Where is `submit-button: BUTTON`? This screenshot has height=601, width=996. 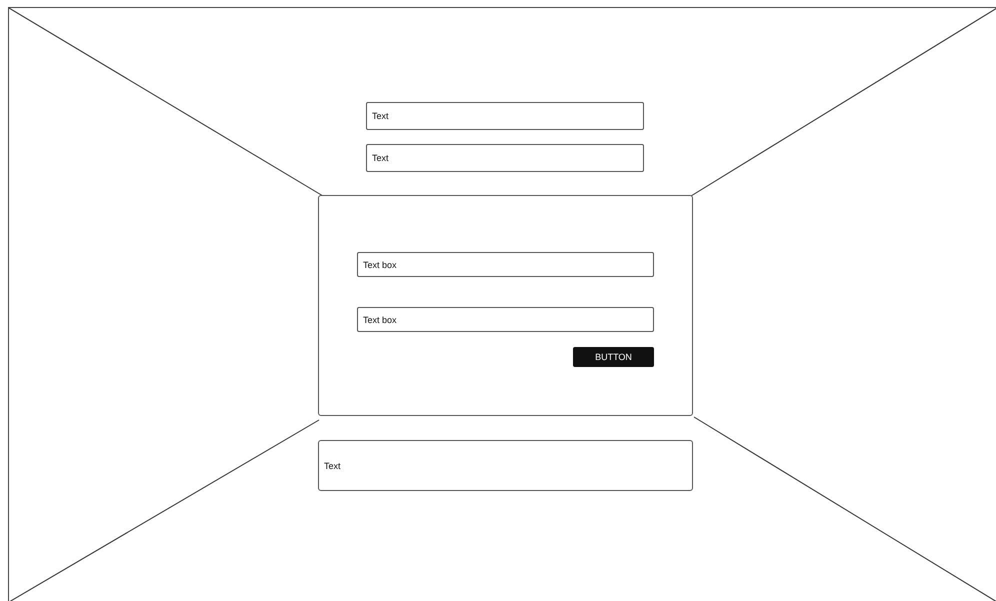
submit-button: BUTTON is located at coordinates (613, 357).